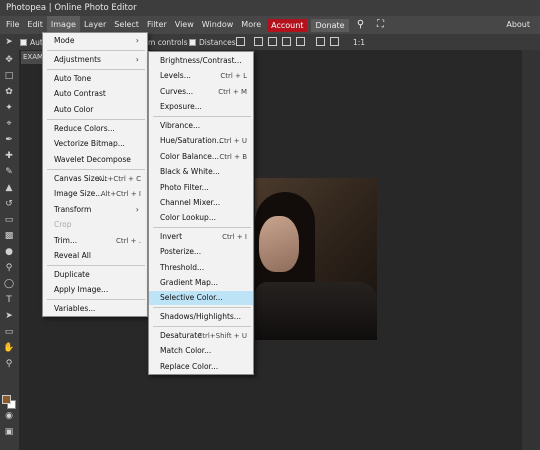  I want to click on donate-button: Donate, so click(330, 25).